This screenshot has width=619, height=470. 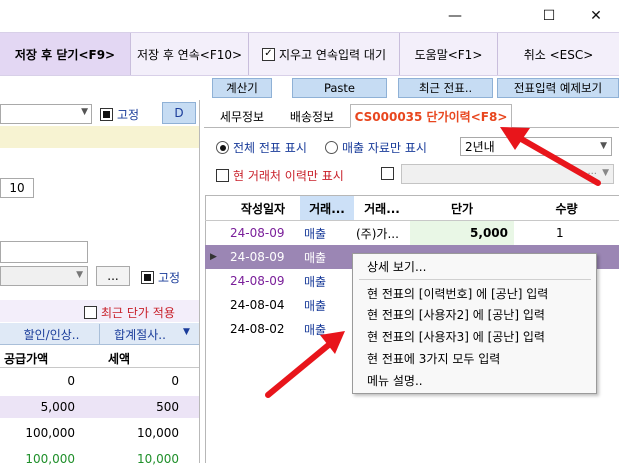 I want to click on left-row: 0 0, so click(x=99, y=381).